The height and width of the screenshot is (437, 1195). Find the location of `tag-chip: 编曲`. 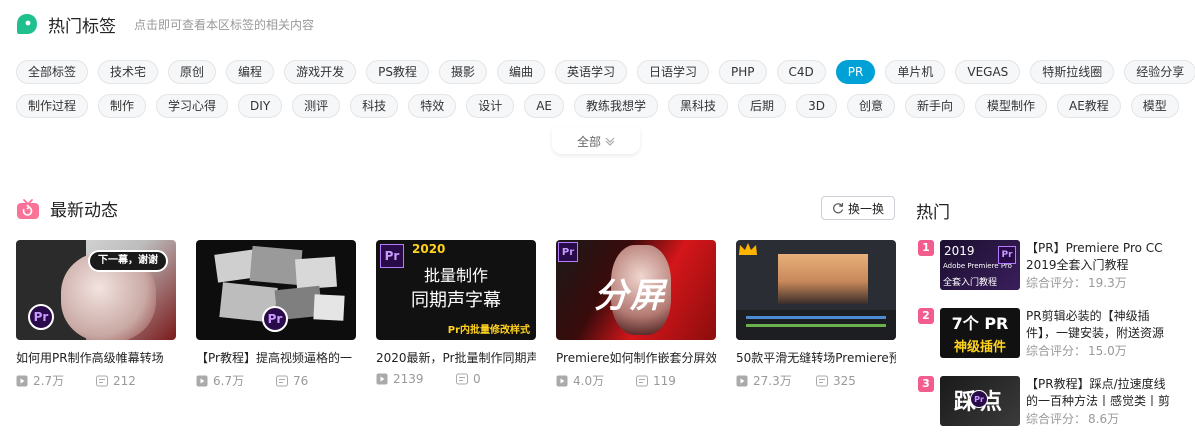

tag-chip: 编曲 is located at coordinates (520, 72).